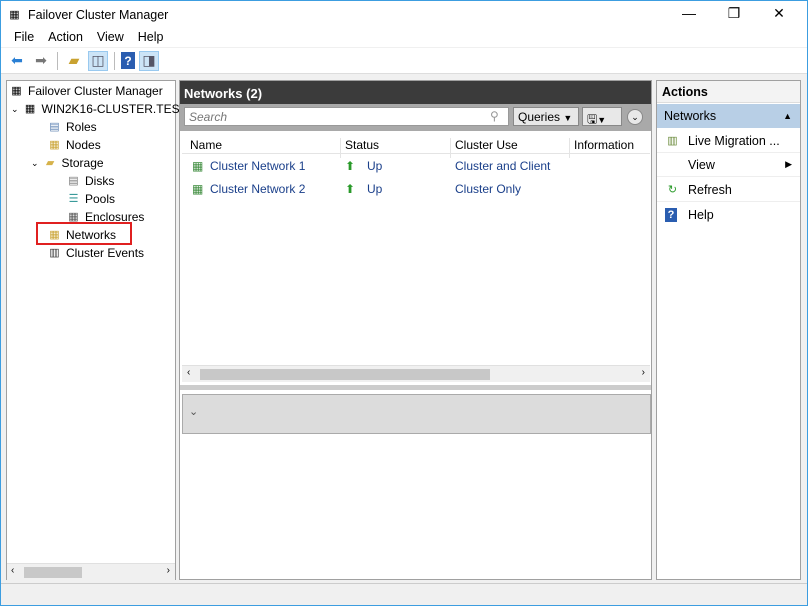 This screenshot has width=808, height=606. I want to click on tree-label: Storage, so click(82, 163).